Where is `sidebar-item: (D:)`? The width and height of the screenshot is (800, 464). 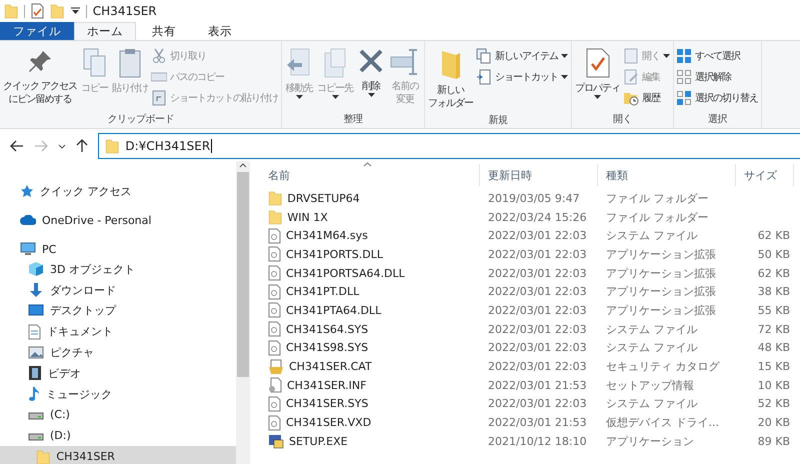
sidebar-item: (D:) is located at coordinates (118, 435).